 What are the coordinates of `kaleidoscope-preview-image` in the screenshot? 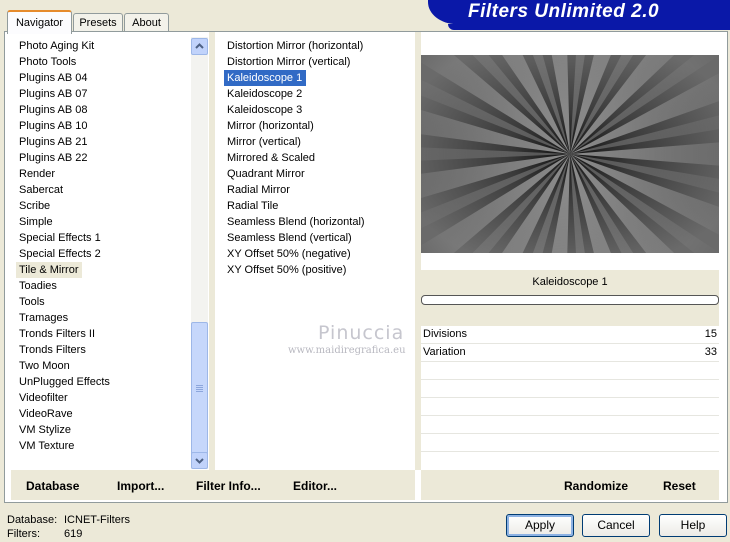 It's located at (570, 154).